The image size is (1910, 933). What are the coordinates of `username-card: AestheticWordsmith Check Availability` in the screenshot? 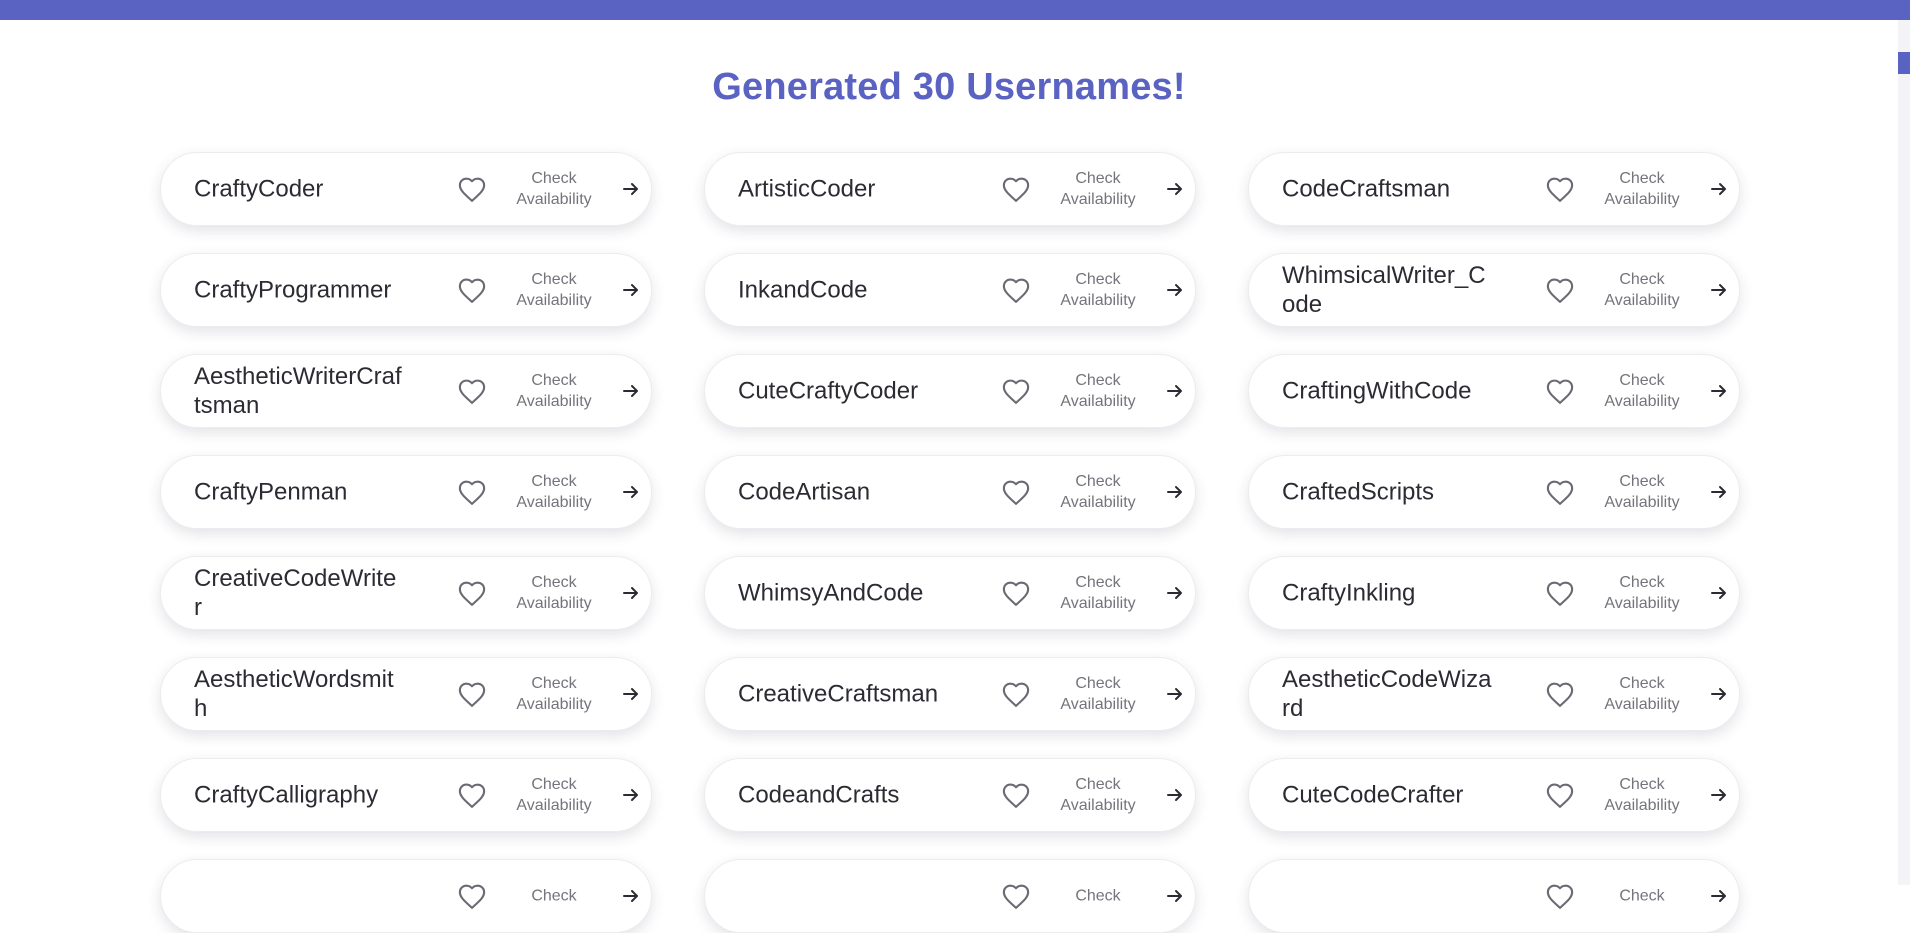 It's located at (406, 694).